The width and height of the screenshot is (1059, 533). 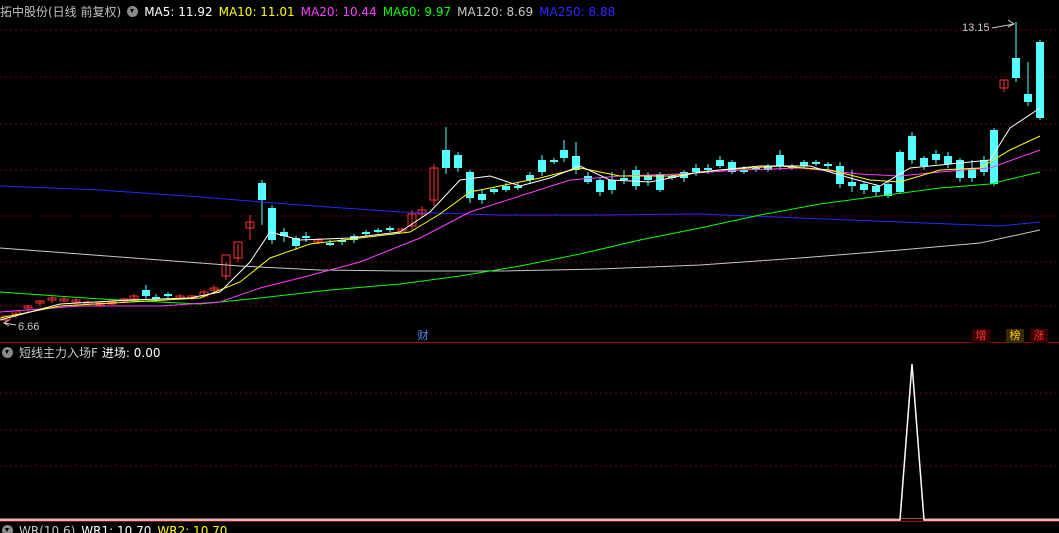 I want to click on indicator1-header: 短线主力入场F 进场: 0.00, so click(x=83, y=353).